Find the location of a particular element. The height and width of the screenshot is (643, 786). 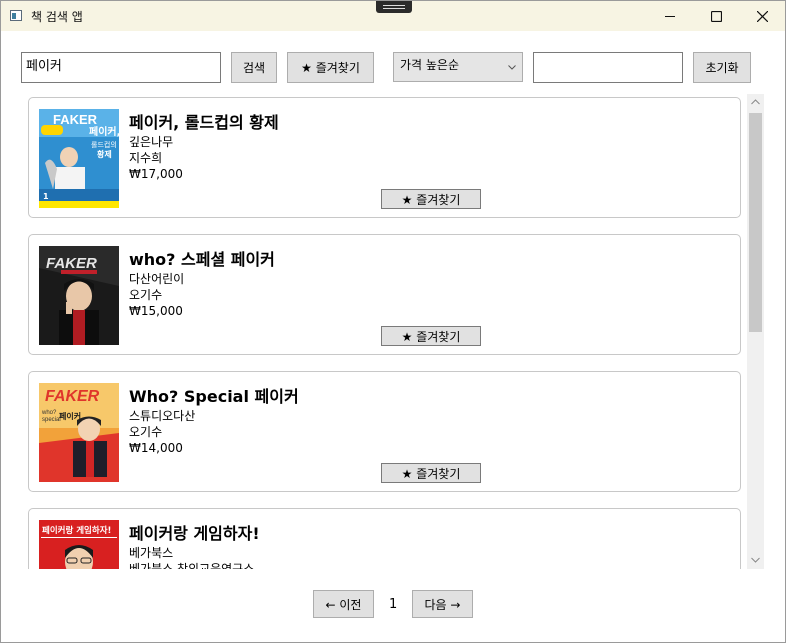

book-author: 베가북스 창의교육연구소 is located at coordinates (192, 565).